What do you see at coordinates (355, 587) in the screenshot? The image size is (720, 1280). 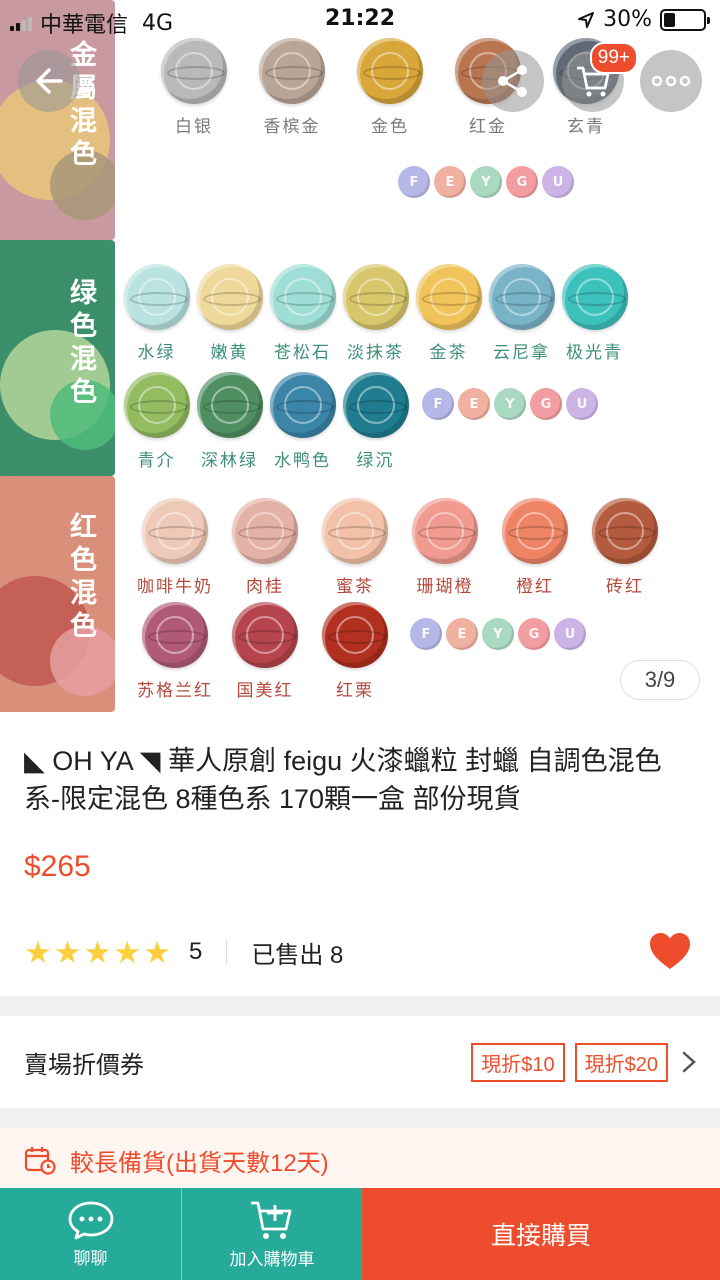 I see `seal-color-name: 蜜茶` at bounding box center [355, 587].